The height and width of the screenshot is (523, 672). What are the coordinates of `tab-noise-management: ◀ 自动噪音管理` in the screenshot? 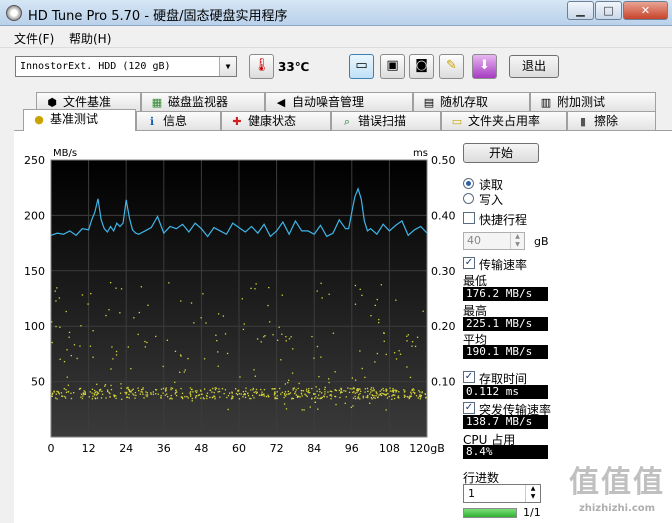 It's located at (339, 101).